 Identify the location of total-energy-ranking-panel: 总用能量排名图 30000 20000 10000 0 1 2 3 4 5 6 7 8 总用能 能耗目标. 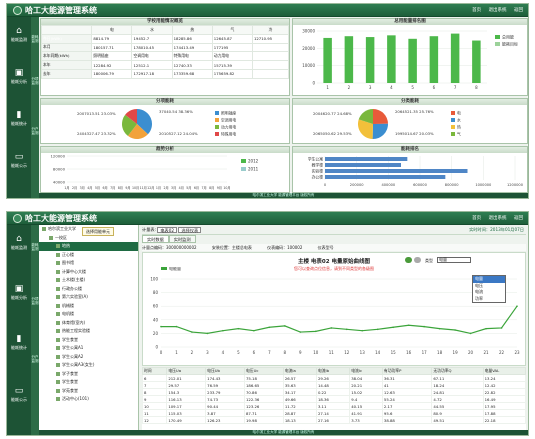
(410, 57).